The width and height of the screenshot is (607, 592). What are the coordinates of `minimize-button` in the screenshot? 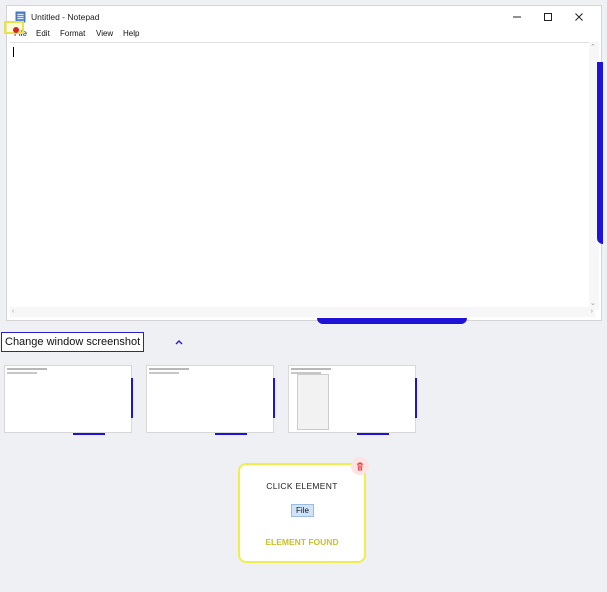 It's located at (516, 17).